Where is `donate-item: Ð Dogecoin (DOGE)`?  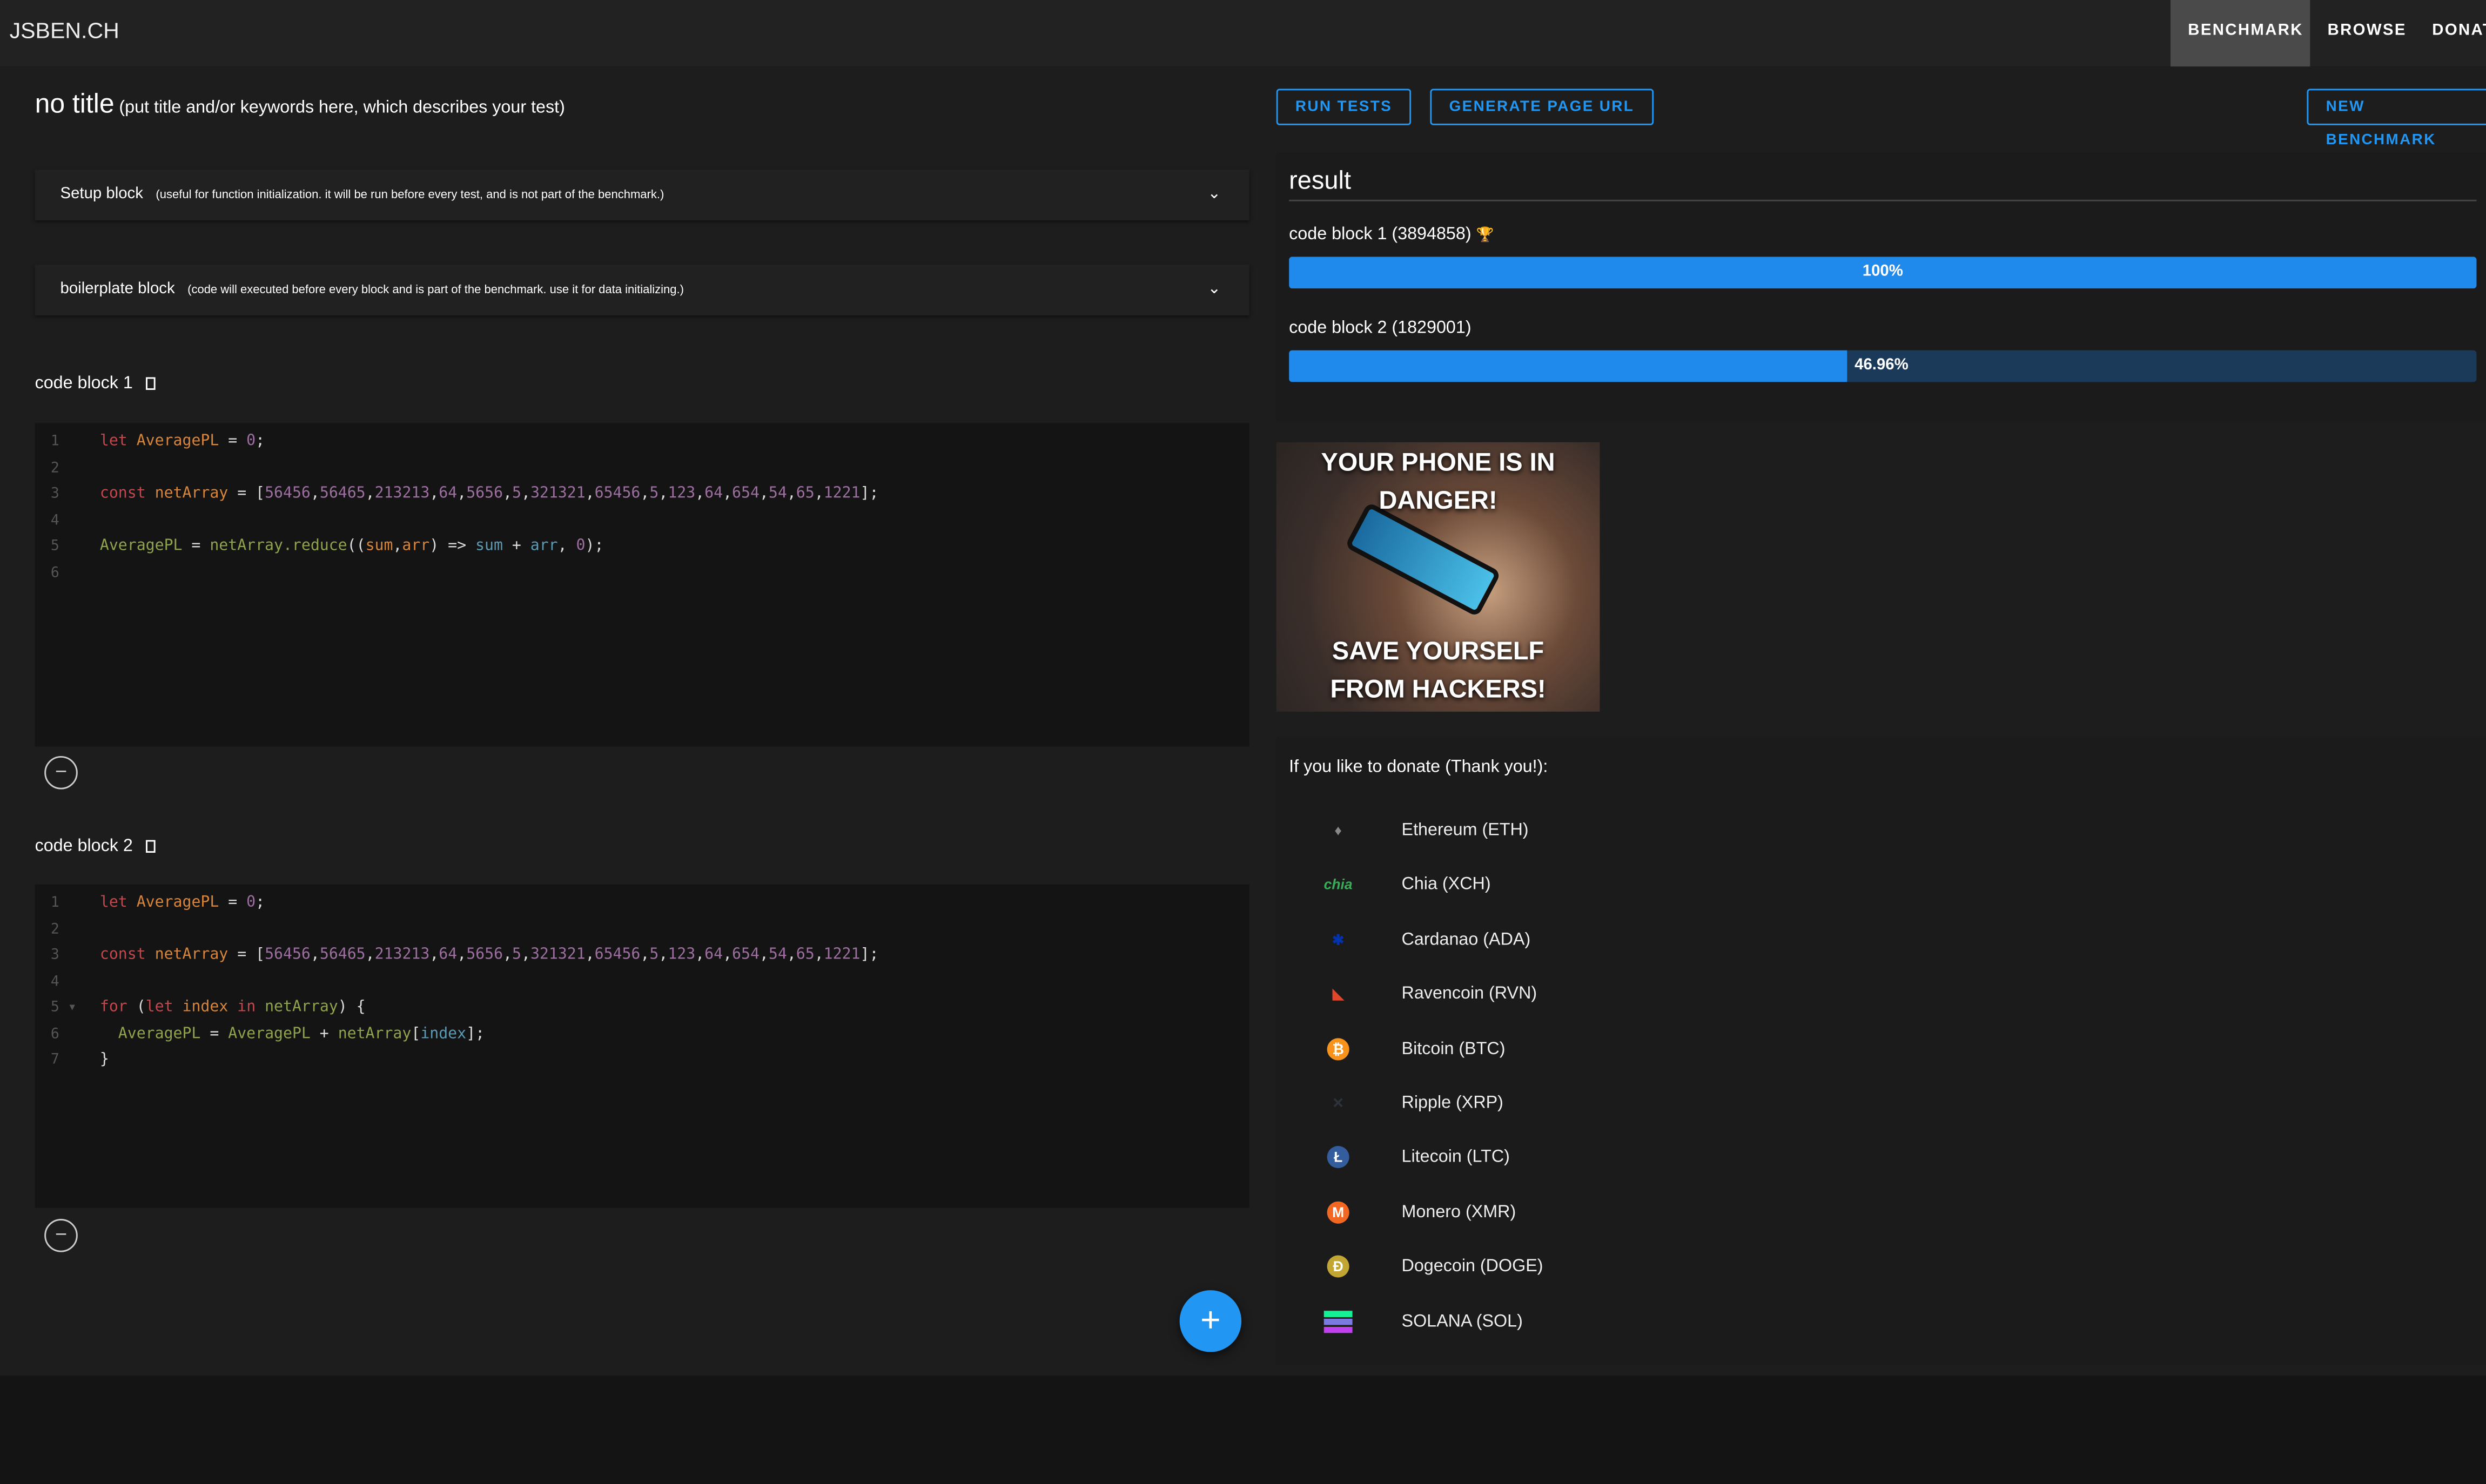
donate-item: Ð Dogecoin (DOGE) is located at coordinates (1594, 1283).